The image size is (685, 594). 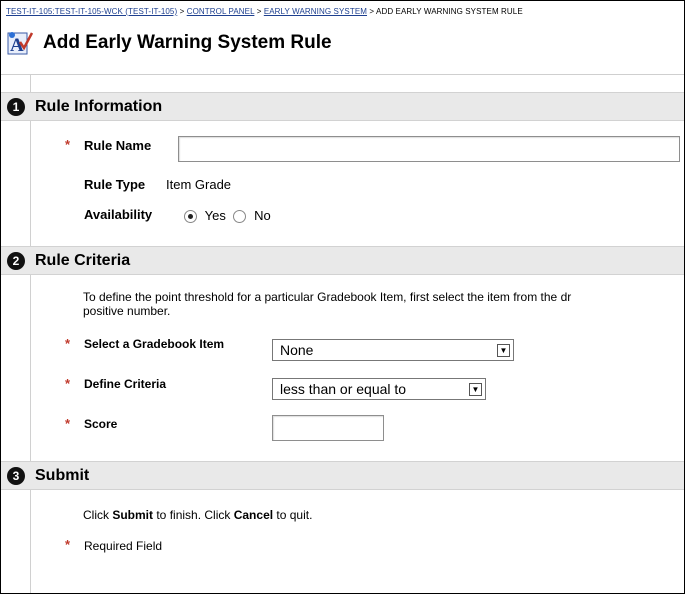 I want to click on availability-no-radio, so click(x=240, y=217).